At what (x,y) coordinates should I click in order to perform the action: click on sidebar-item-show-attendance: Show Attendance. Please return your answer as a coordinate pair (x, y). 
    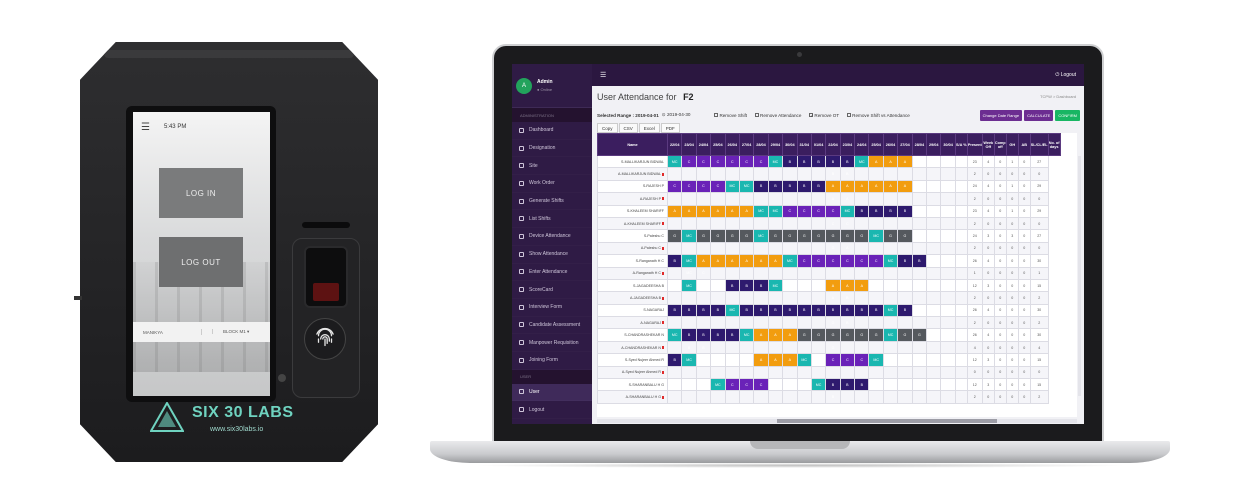
    Looking at the image, I should click on (552, 255).